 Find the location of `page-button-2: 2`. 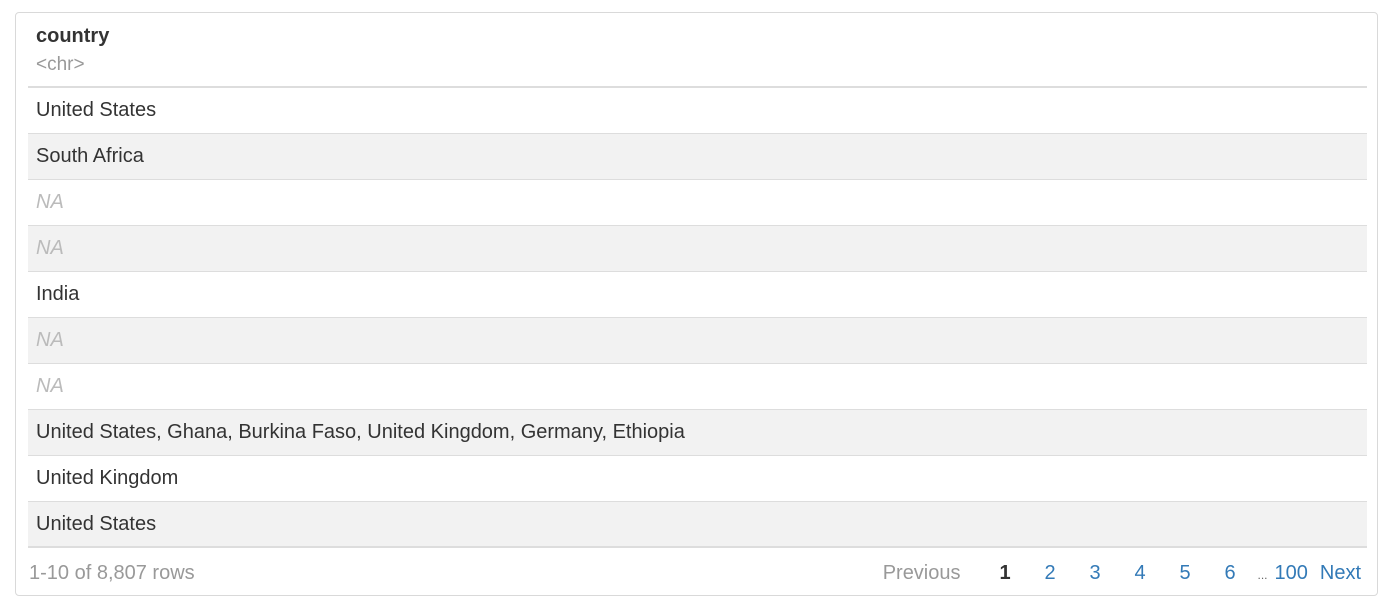

page-button-2: 2 is located at coordinates (1050, 573).